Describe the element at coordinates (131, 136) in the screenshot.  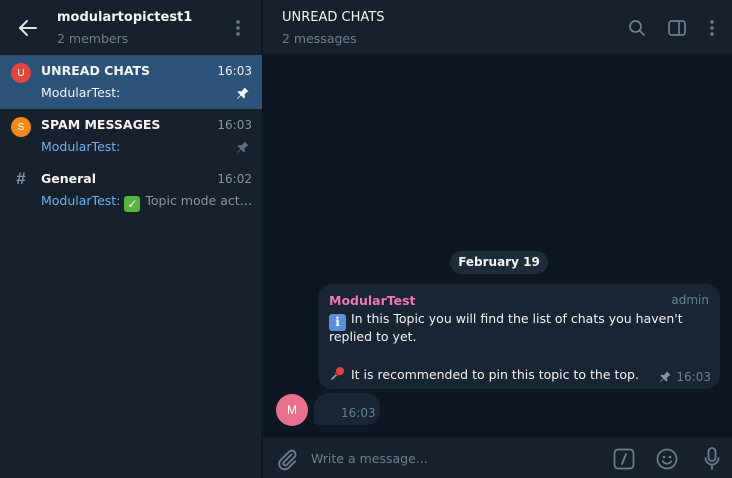
I see `topic-item-spam-messages: S SPAM MESSAGES 16:03 ModularTest:` at that location.